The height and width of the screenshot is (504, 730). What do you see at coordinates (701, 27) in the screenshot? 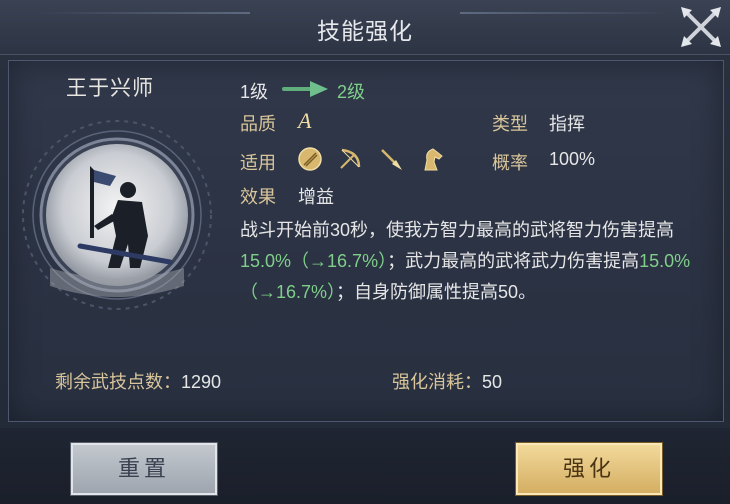
I see `close-icon` at bounding box center [701, 27].